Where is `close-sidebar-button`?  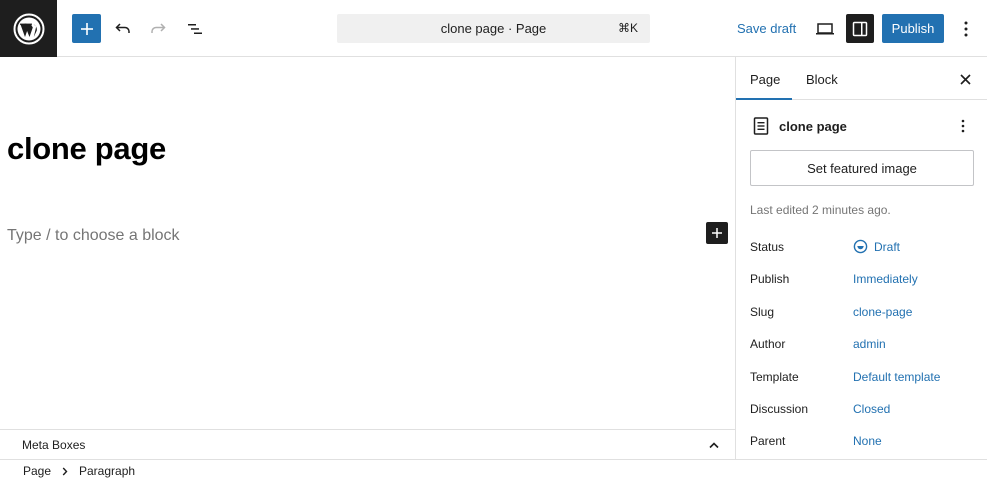
close-sidebar-button is located at coordinates (965, 79).